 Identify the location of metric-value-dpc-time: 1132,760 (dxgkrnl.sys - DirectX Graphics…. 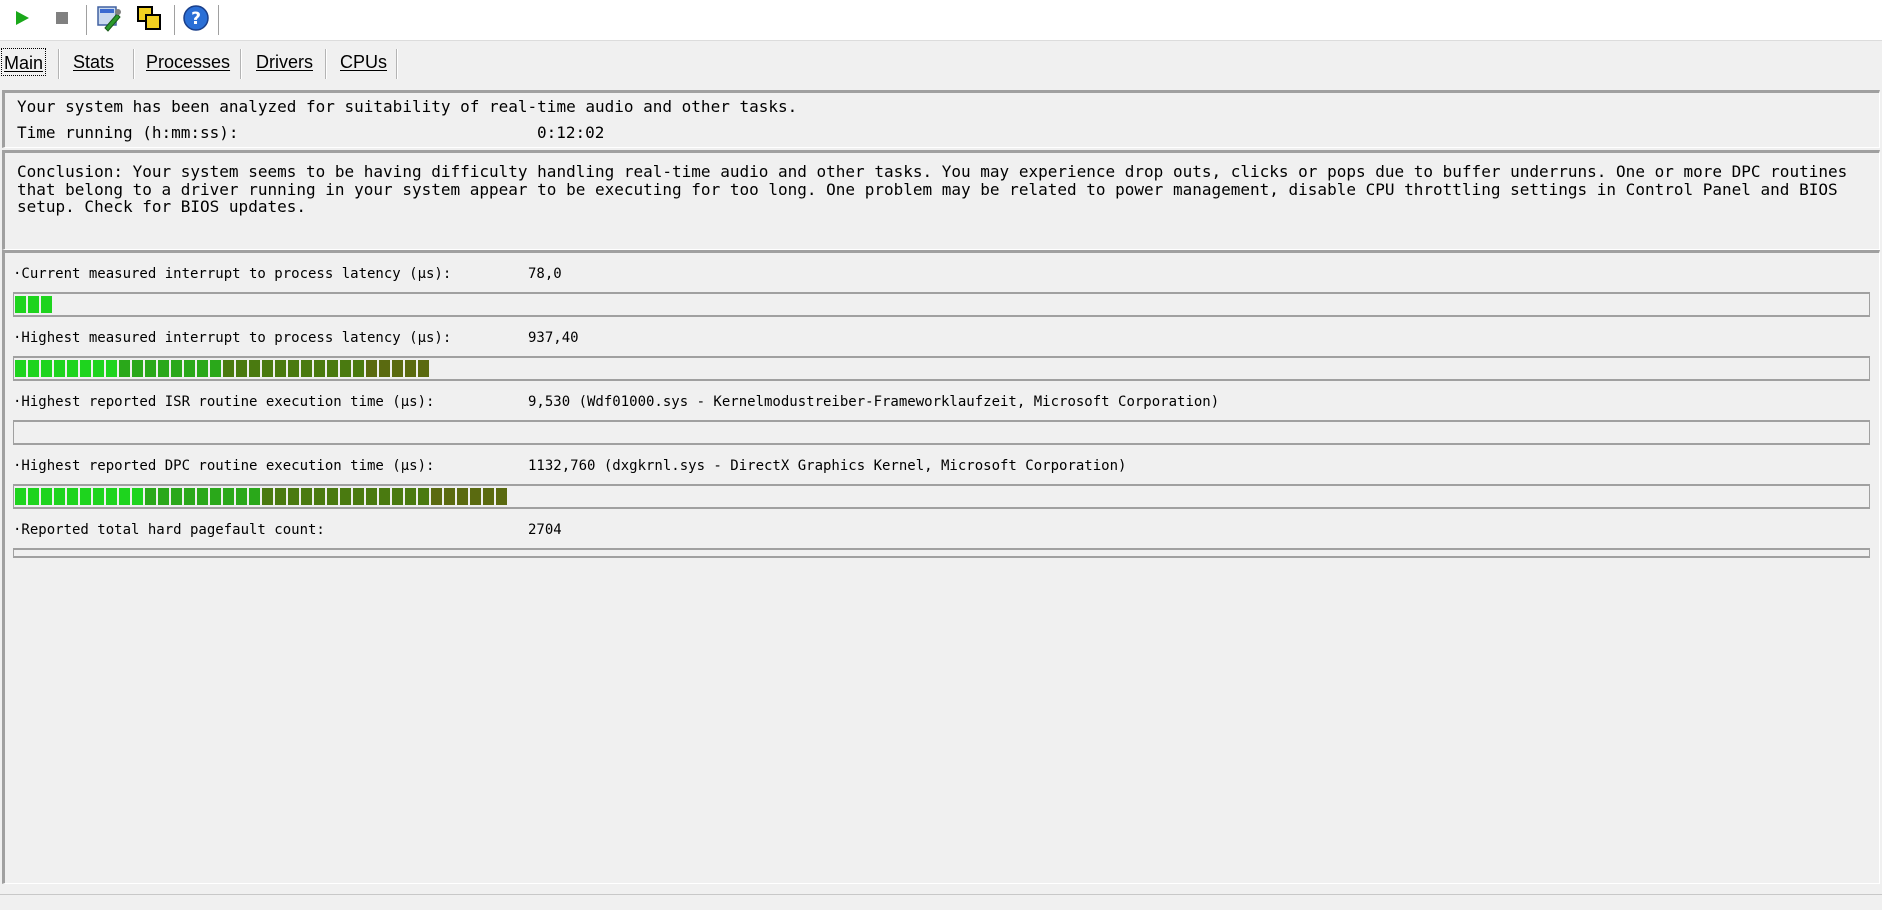
(827, 466).